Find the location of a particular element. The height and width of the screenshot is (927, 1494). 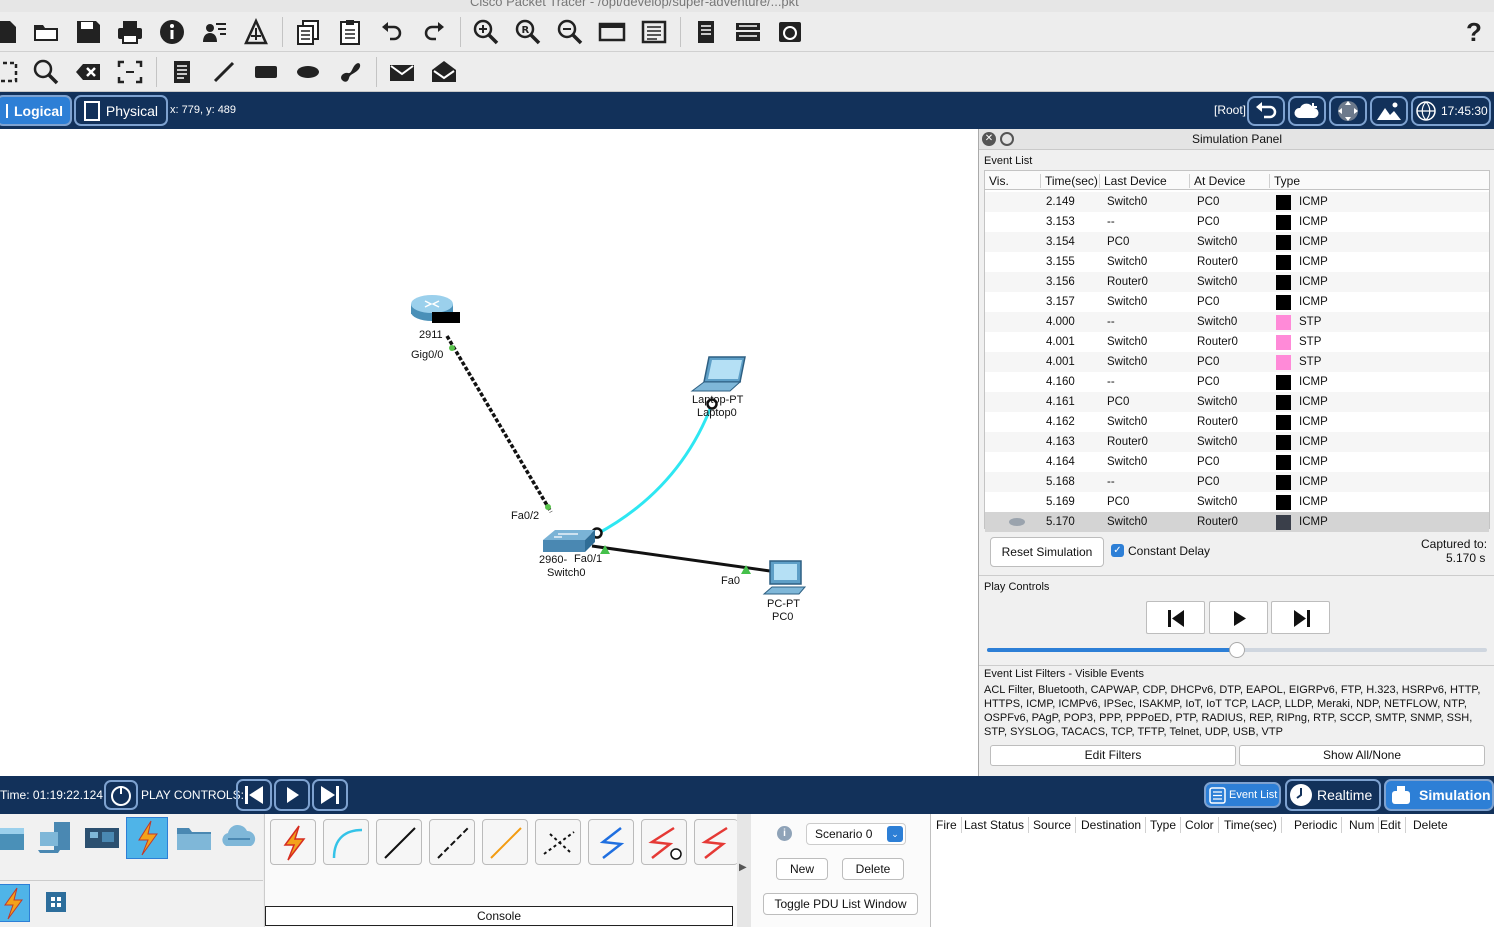

copper-straight-icon is located at coordinates (399, 842).